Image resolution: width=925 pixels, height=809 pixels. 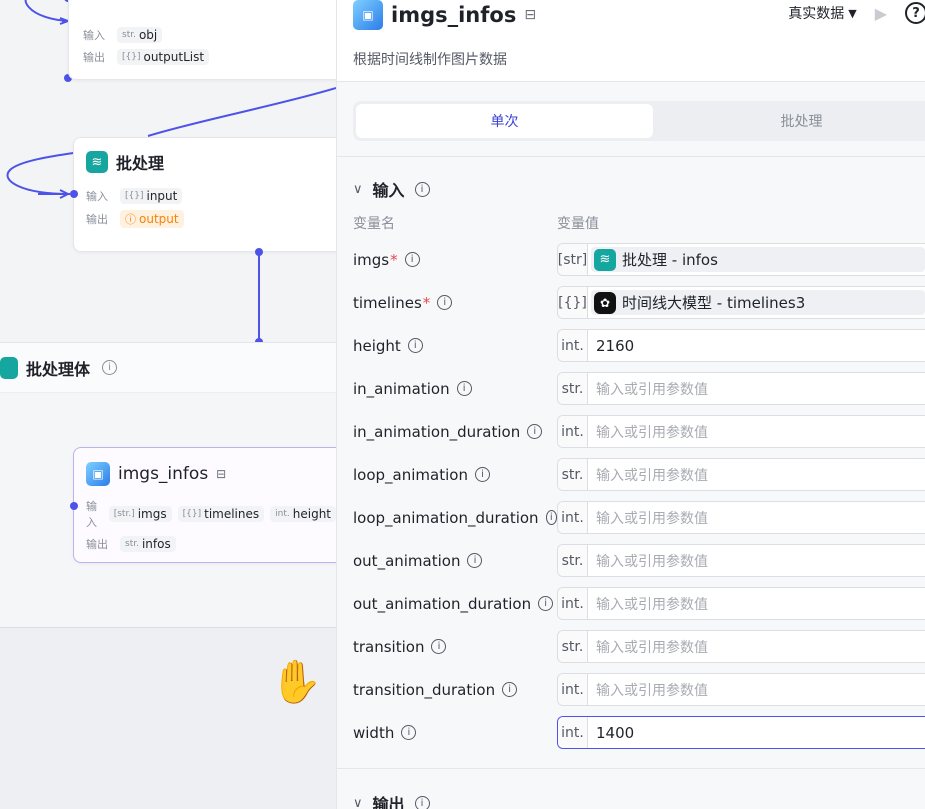 I want to click on param-chip: [{}] outputList, so click(x=163, y=57).